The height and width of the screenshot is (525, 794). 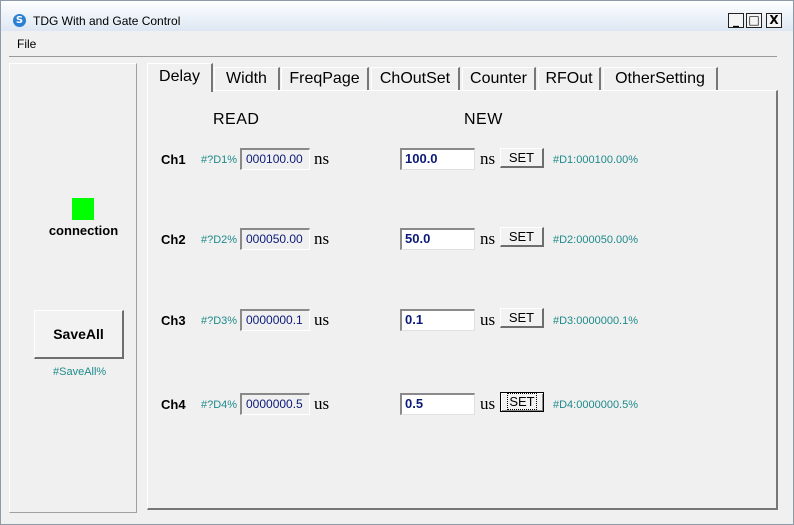 What do you see at coordinates (393, 56) in the screenshot?
I see `menu-divider` at bounding box center [393, 56].